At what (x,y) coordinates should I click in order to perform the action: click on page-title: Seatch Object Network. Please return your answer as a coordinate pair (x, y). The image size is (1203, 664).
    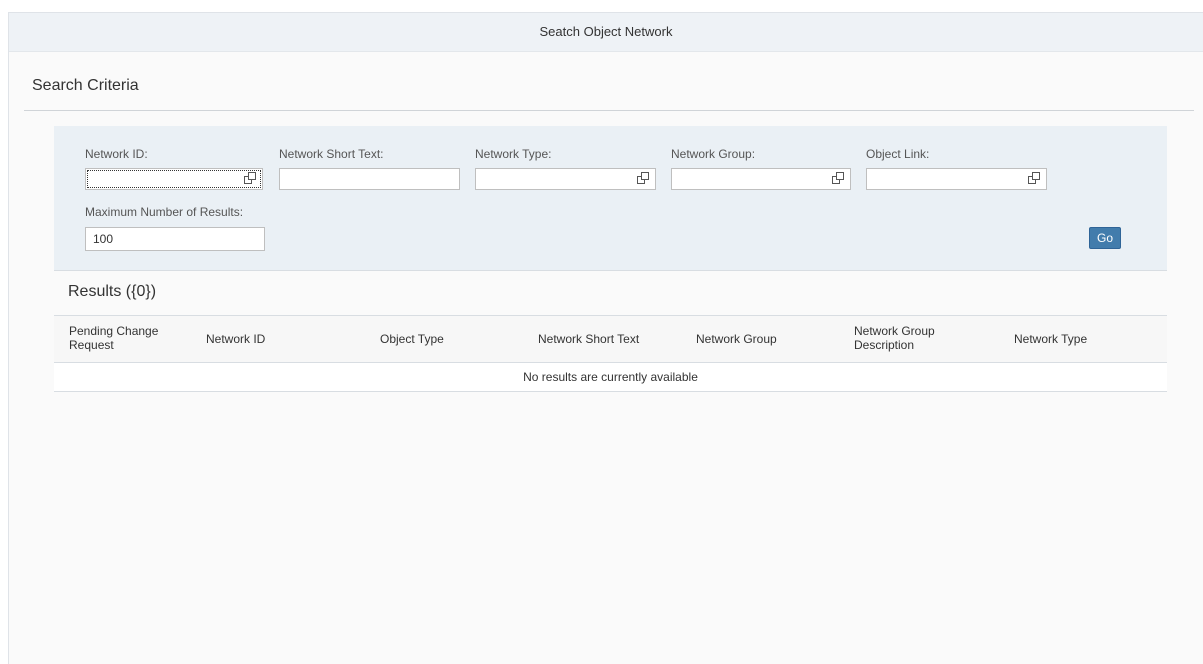
    Looking at the image, I should click on (606, 31).